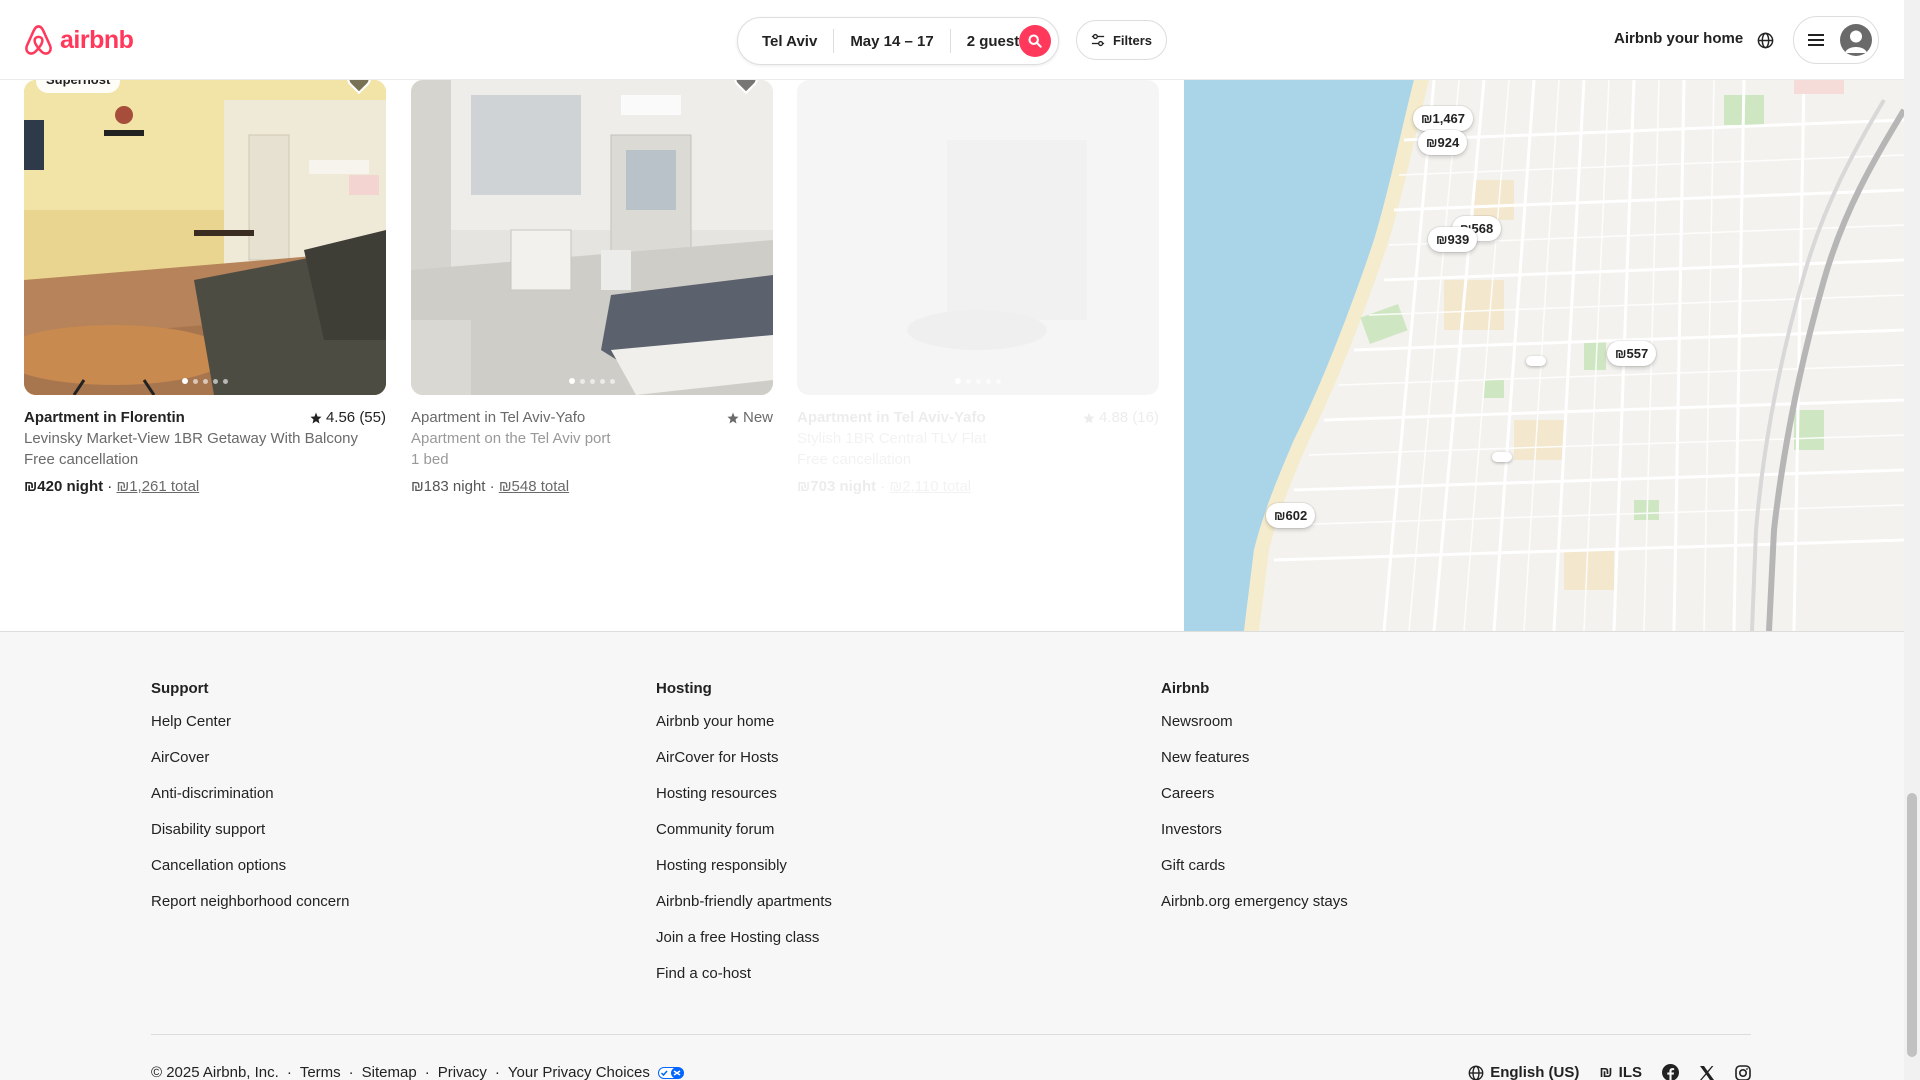  Describe the element at coordinates (1185, 688) in the screenshot. I see `footer-heading: Airbnb` at that location.